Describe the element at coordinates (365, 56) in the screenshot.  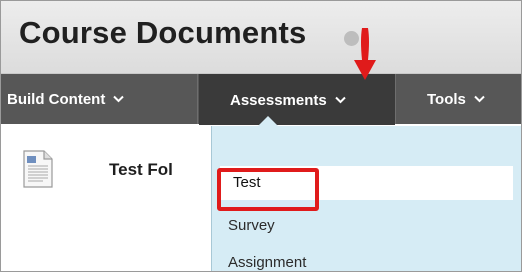
I see `annotation-arrow-icon` at that location.